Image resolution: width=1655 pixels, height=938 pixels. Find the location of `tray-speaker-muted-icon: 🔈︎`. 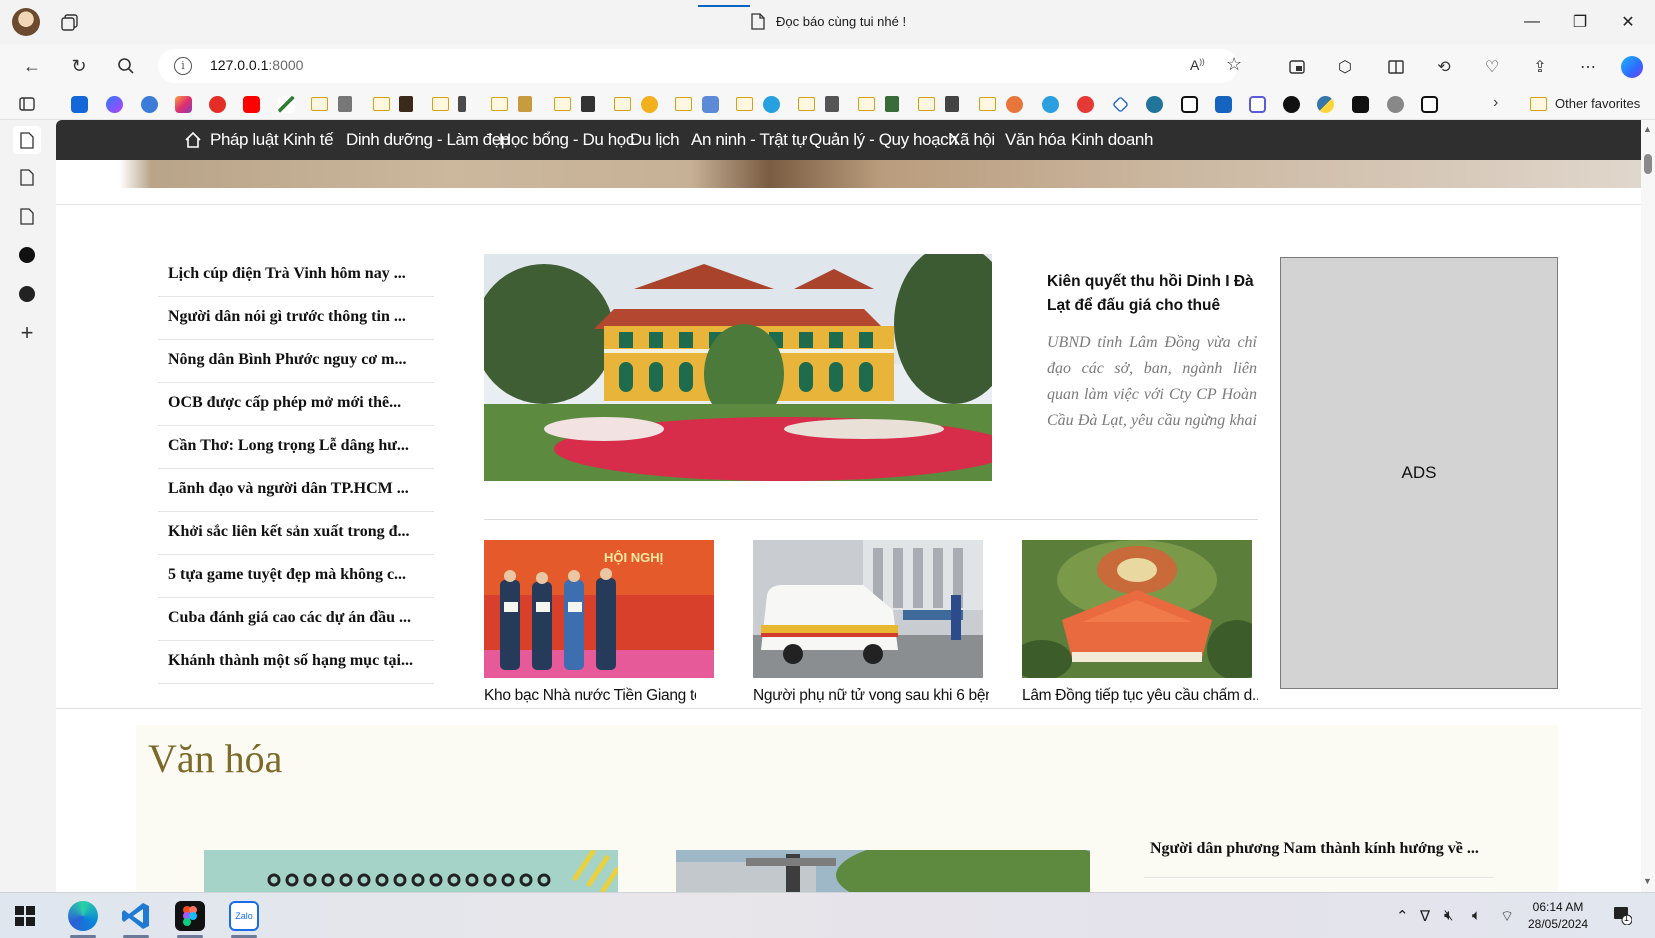

tray-speaker-muted-icon: 🔈︎ is located at coordinates (1476, 915).